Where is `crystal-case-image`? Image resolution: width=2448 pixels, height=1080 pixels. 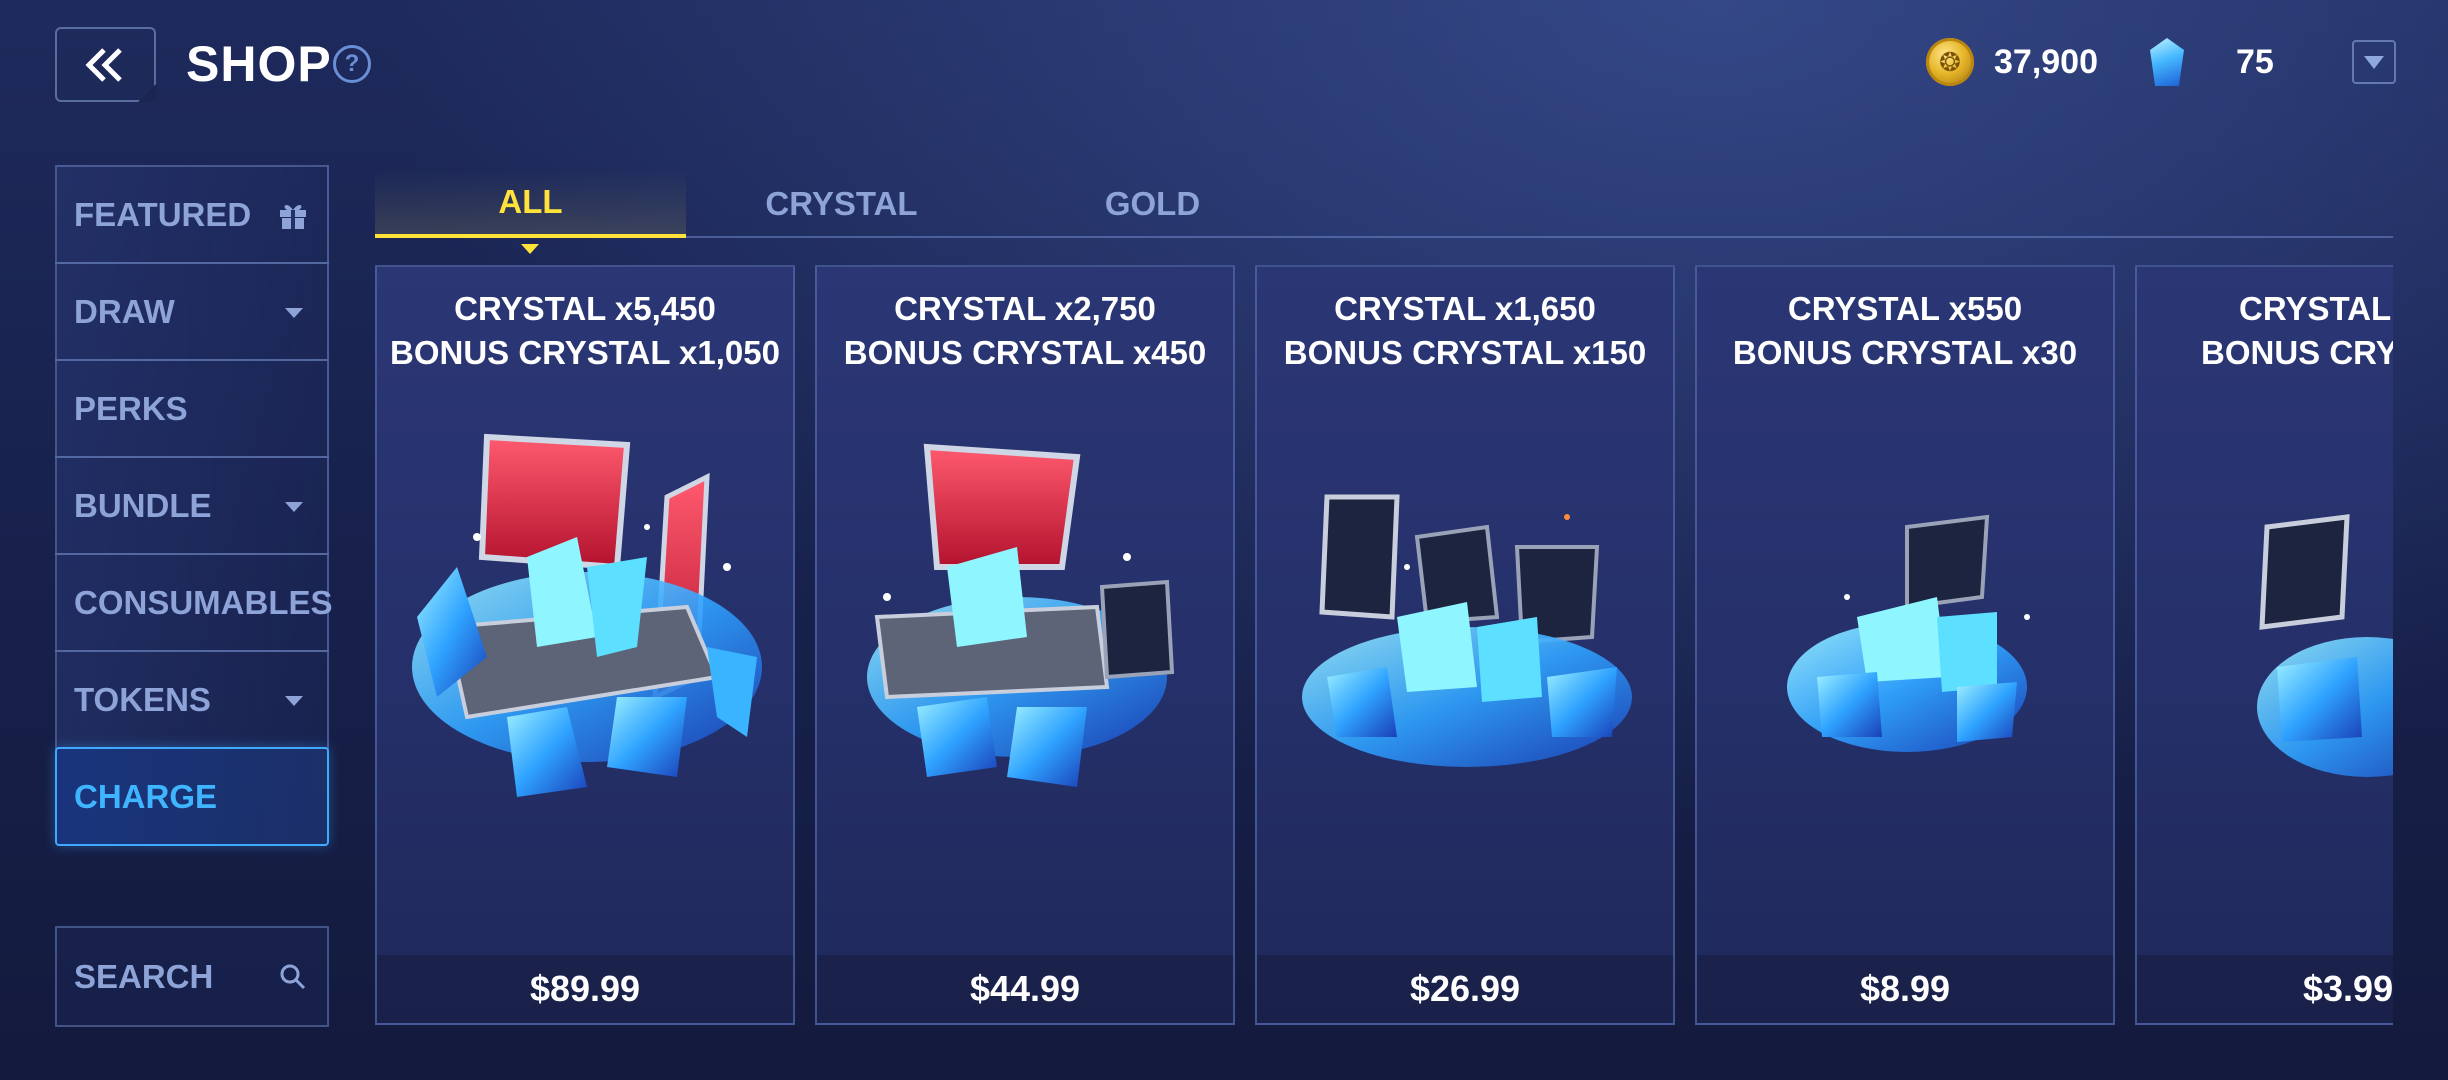 crystal-case-image is located at coordinates (1467, 630).